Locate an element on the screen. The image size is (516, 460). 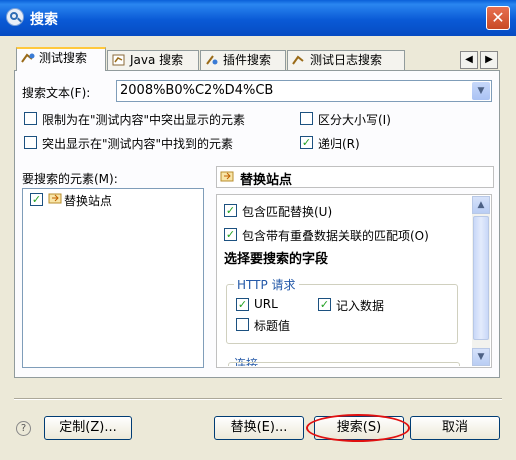
recursive-label: 递归(R) is located at coordinates (339, 144).